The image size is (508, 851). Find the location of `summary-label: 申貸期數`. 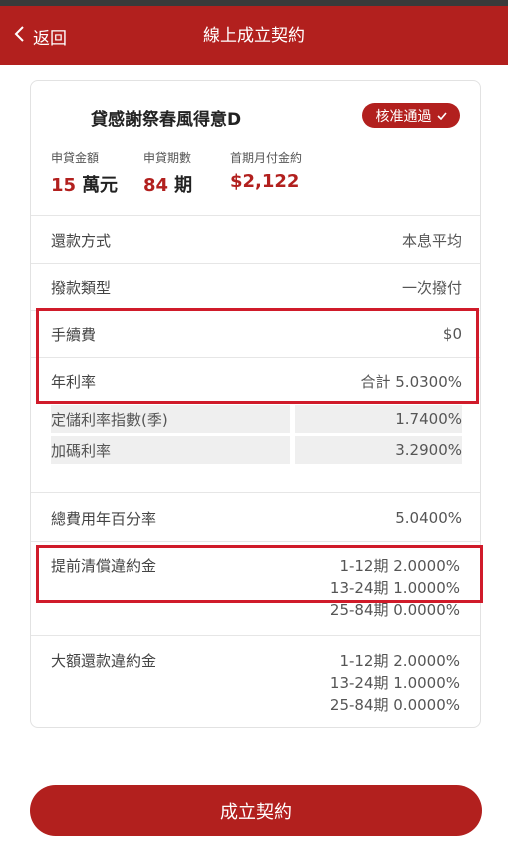

summary-label: 申貸期數 is located at coordinates (167, 158).